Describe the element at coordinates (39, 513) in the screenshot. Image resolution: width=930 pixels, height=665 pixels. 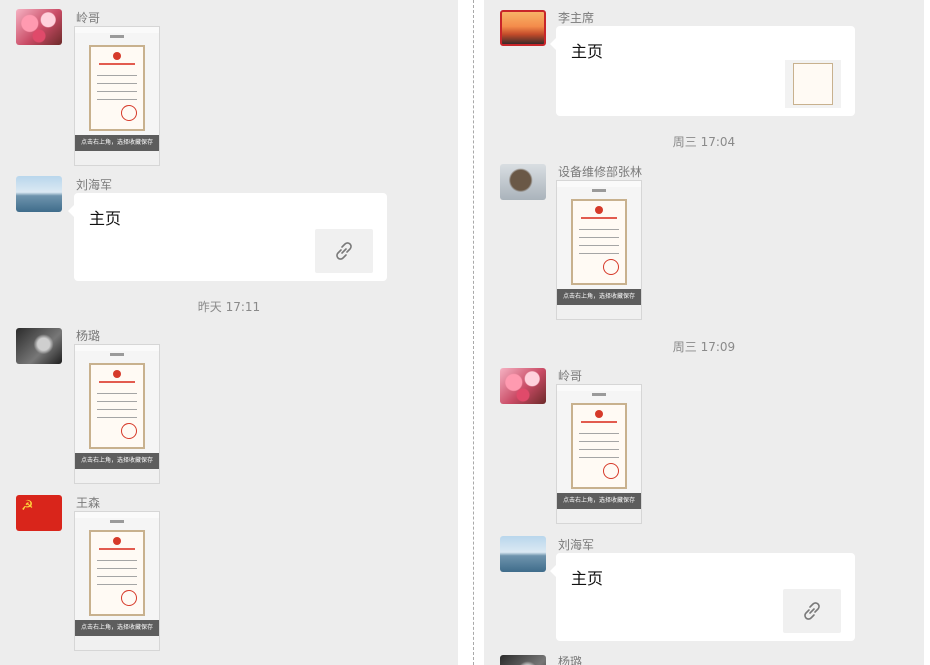
I see `avatar: ☭` at that location.